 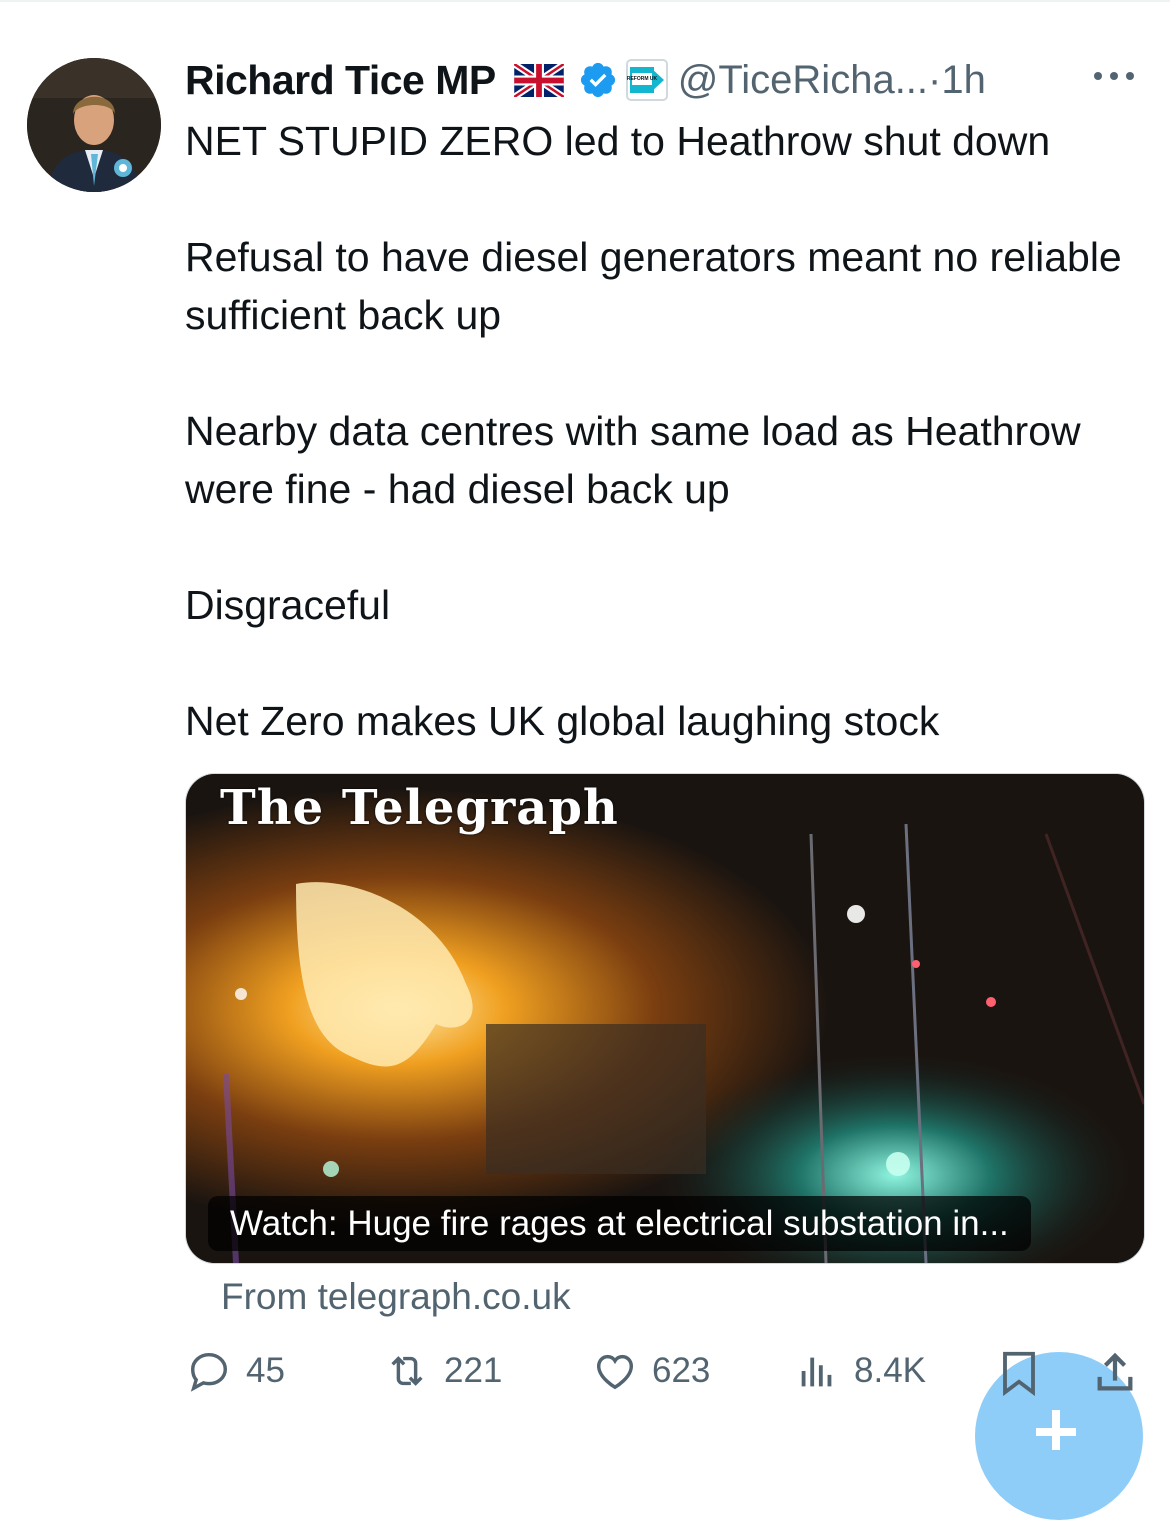 I want to click on verified-badge-icon, so click(x=598, y=80).